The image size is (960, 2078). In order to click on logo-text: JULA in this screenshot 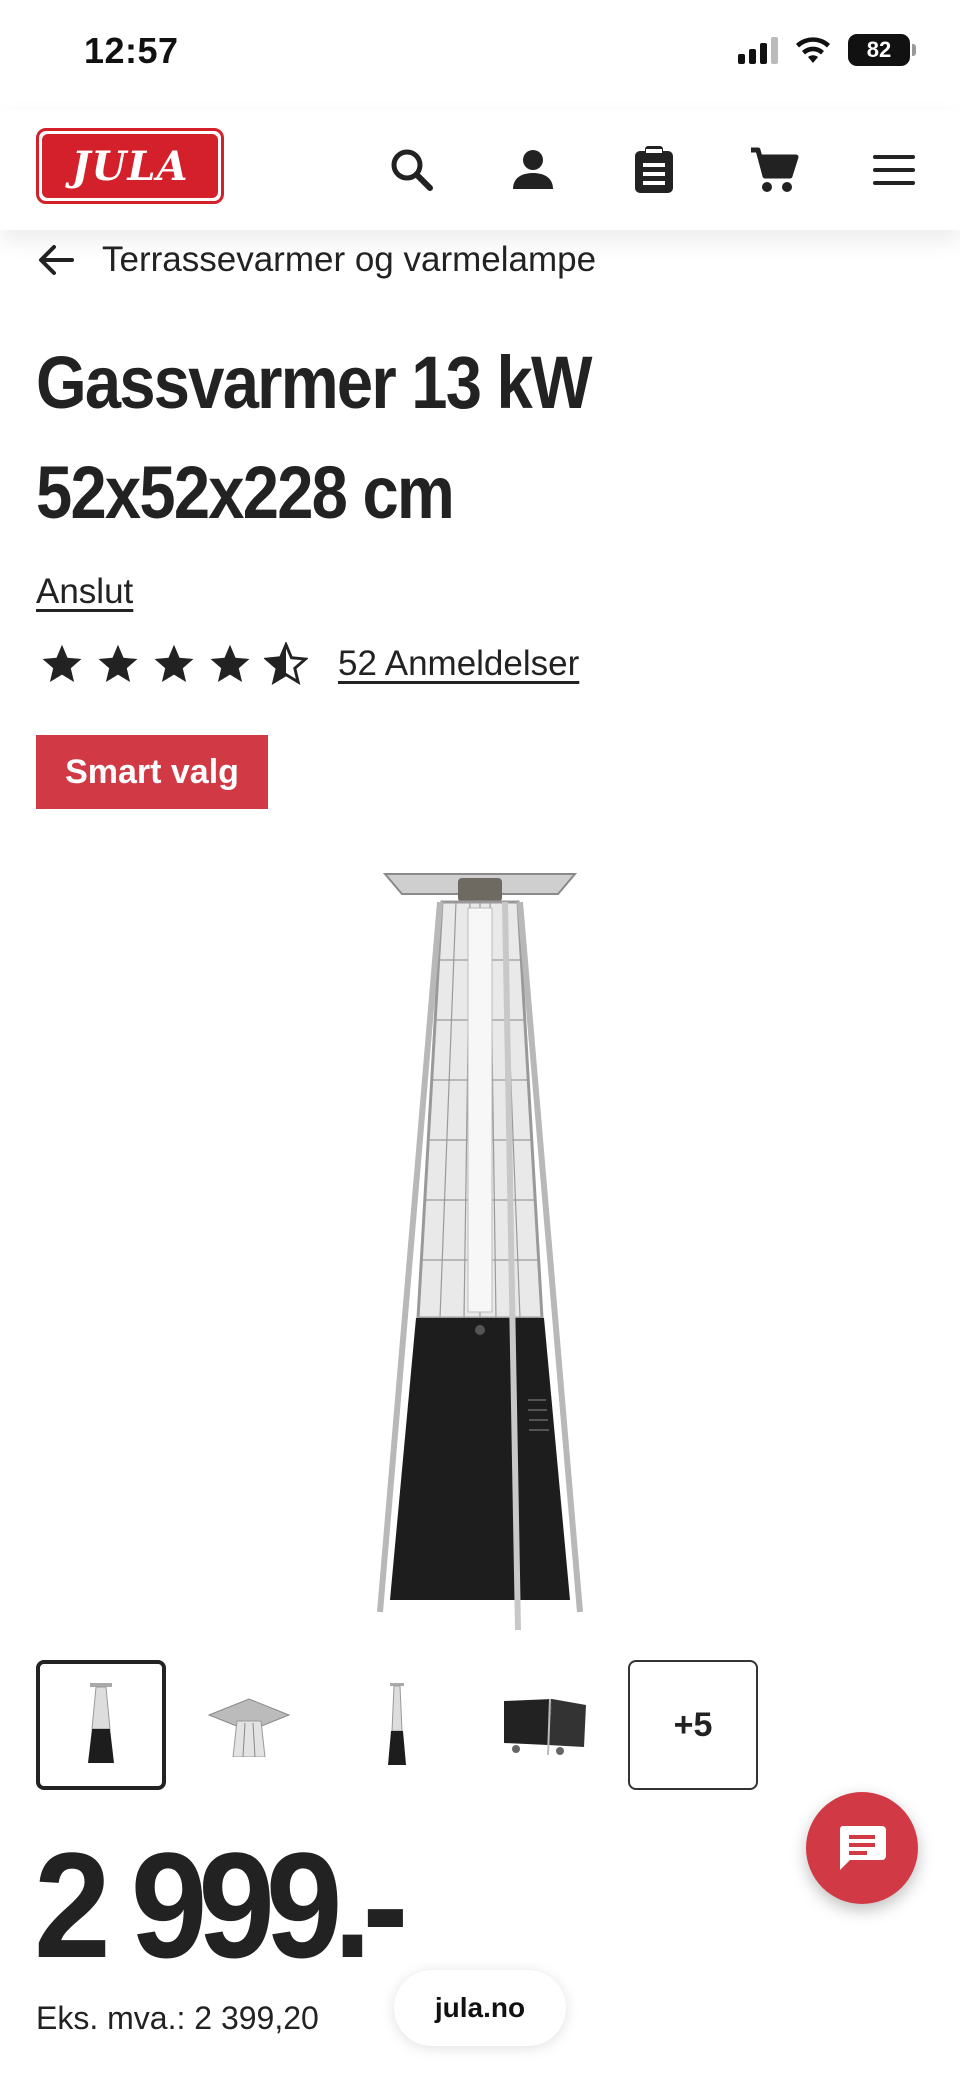, I will do `click(130, 166)`.